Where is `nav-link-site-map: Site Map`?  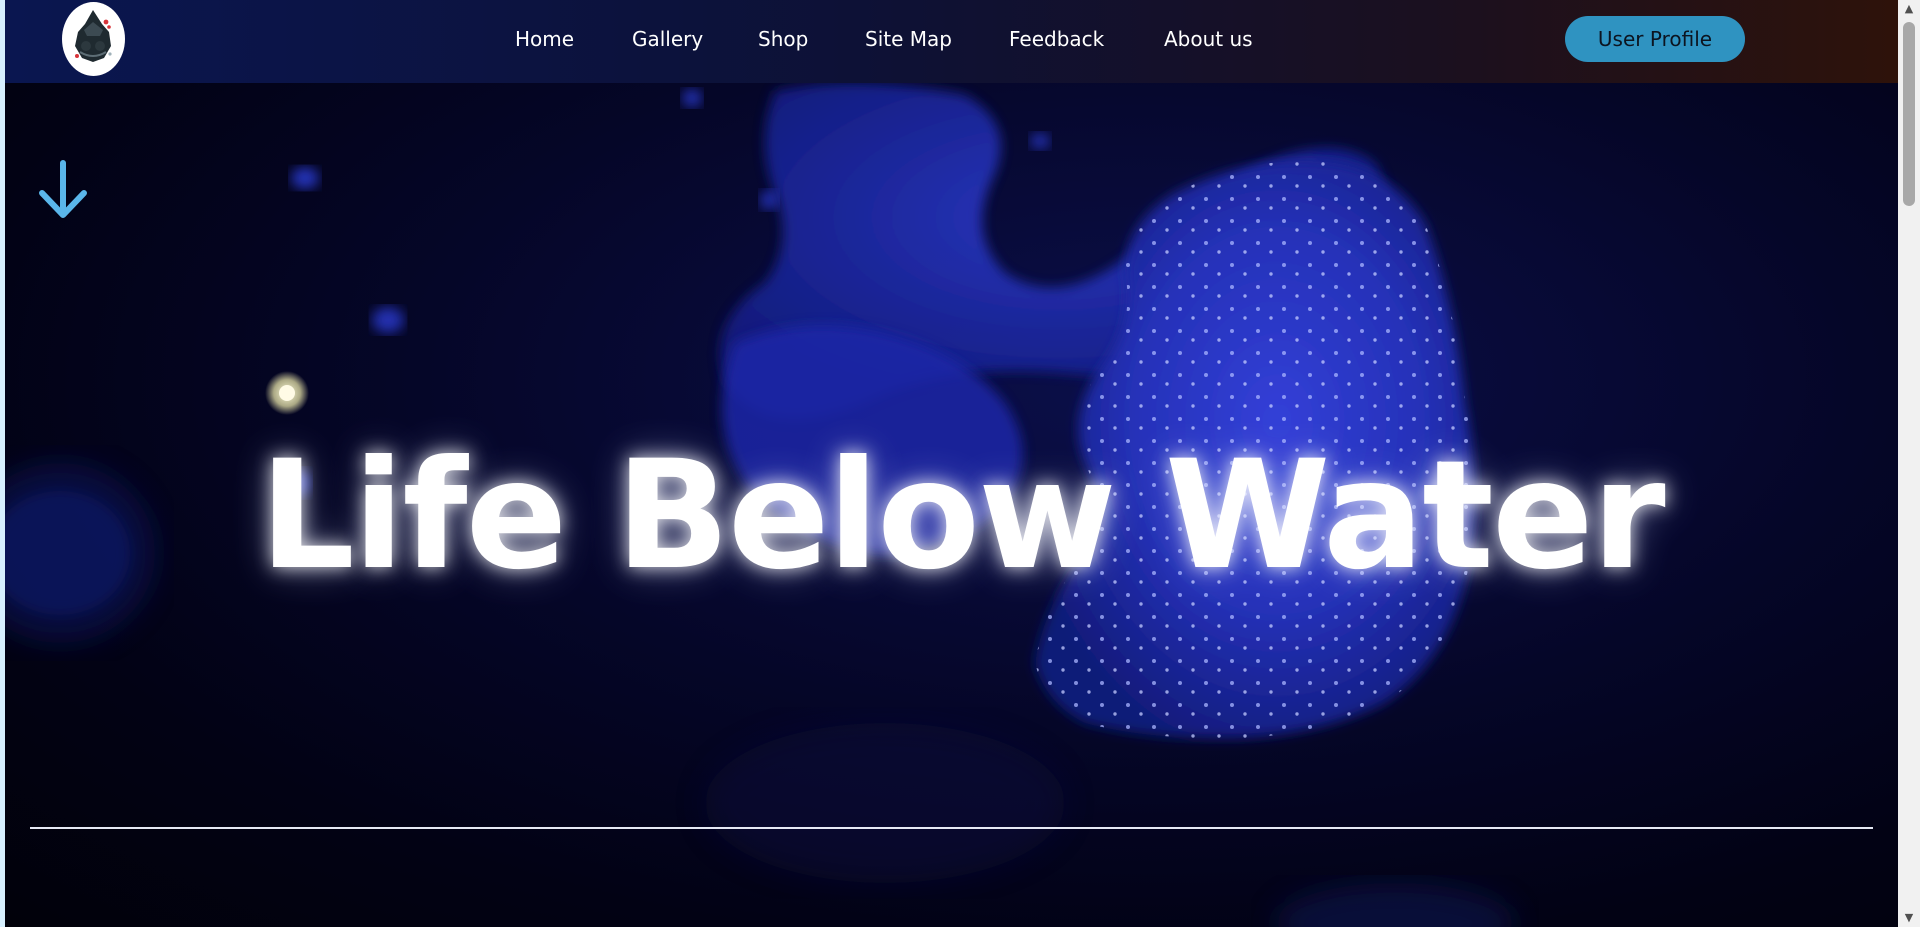 nav-link-site-map: Site Map is located at coordinates (908, 39).